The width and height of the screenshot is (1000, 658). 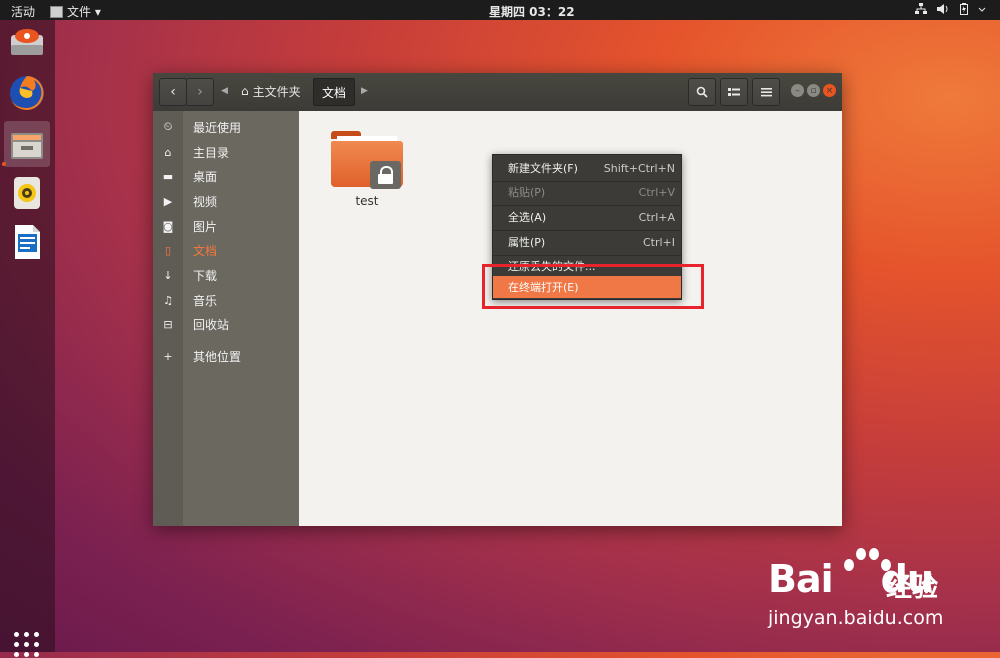 What do you see at coordinates (385, 175) in the screenshot?
I see `lock-icon` at bounding box center [385, 175].